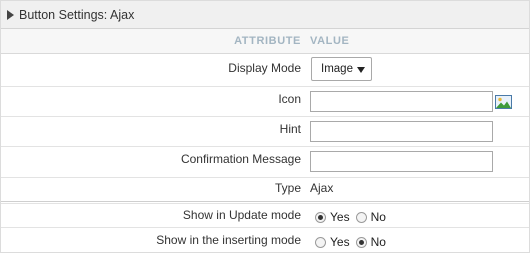 Image resolution: width=530 pixels, height=253 pixels. Describe the element at coordinates (503, 102) in the screenshot. I see `image-icon` at that location.